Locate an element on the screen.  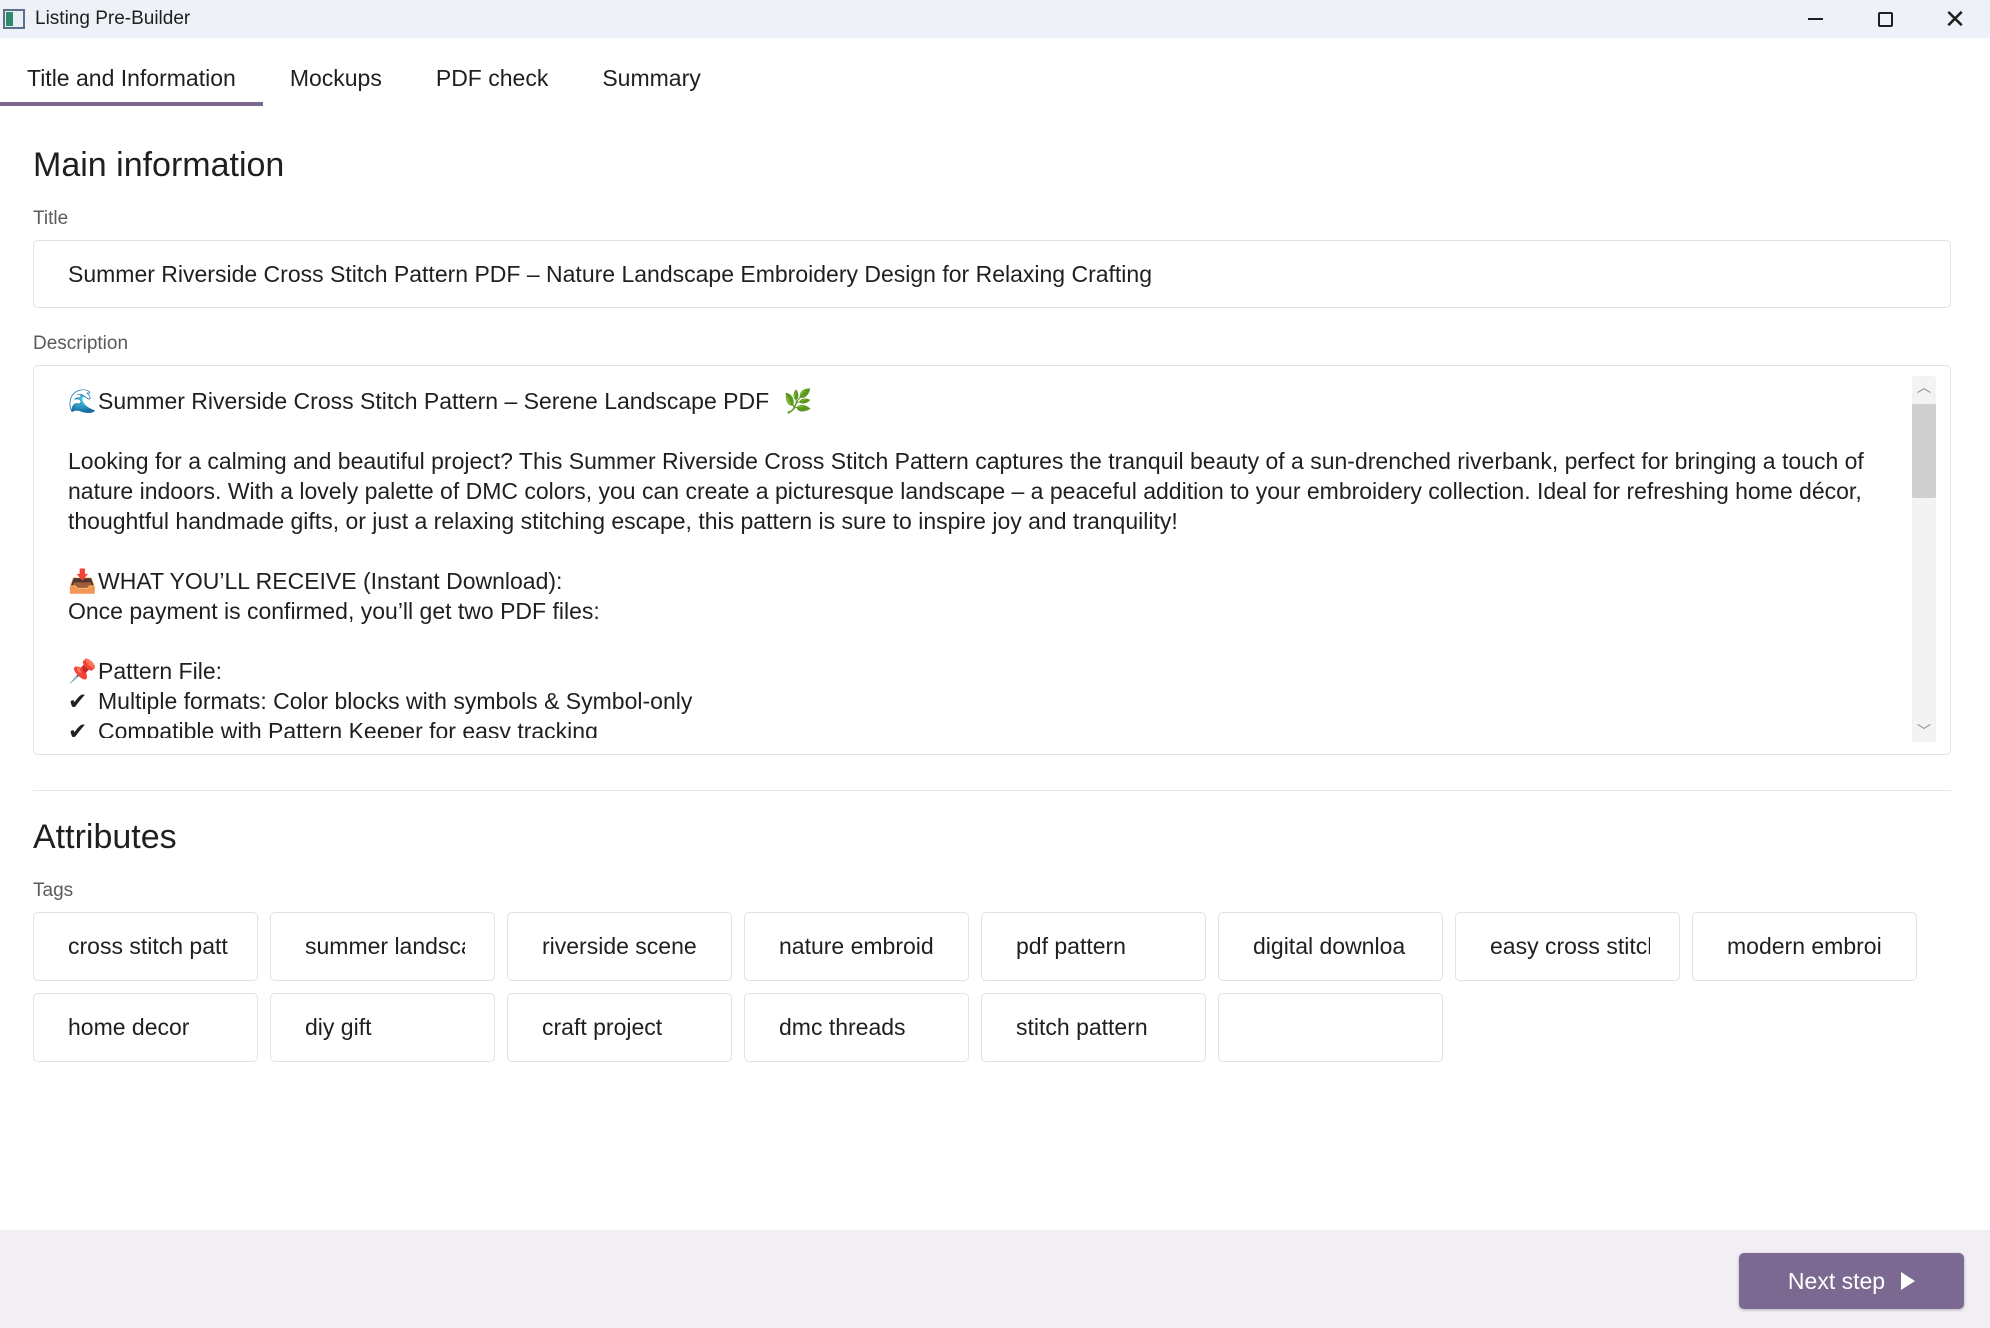
footer-bar is located at coordinates (995, 1279).